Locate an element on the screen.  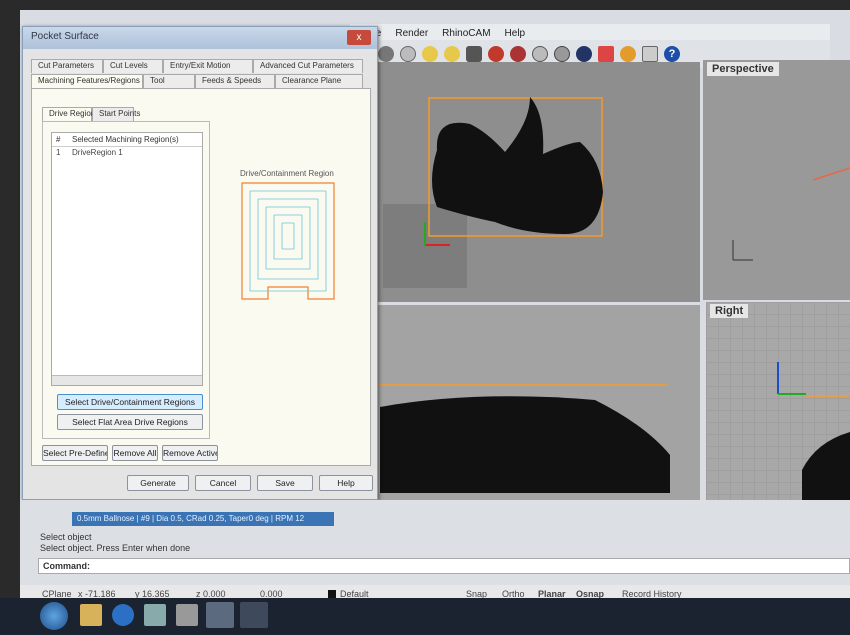
viewport-top is located at coordinates (537, 182).